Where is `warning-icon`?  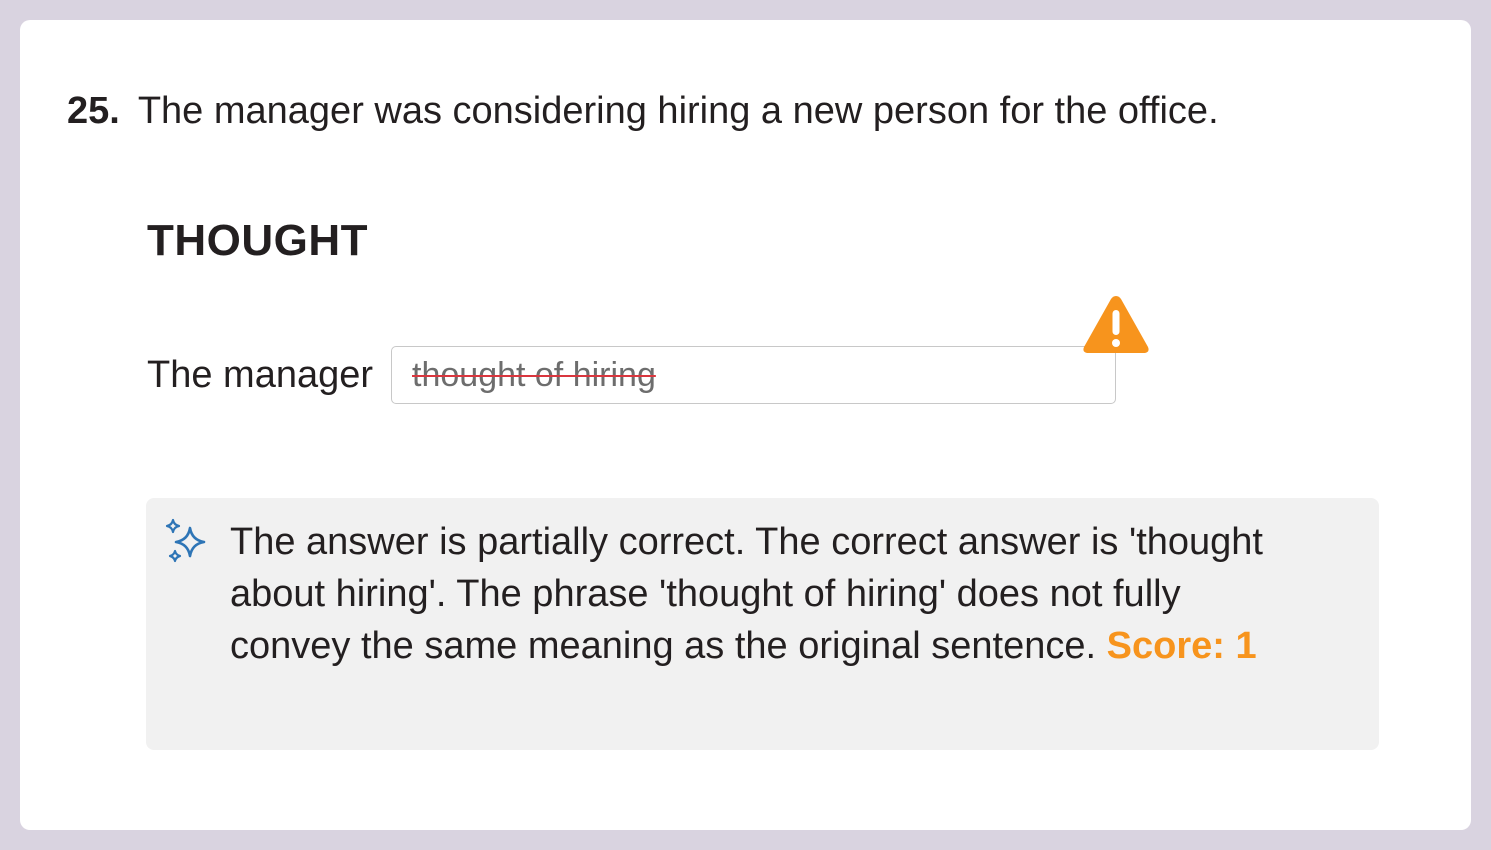 warning-icon is located at coordinates (1116, 324).